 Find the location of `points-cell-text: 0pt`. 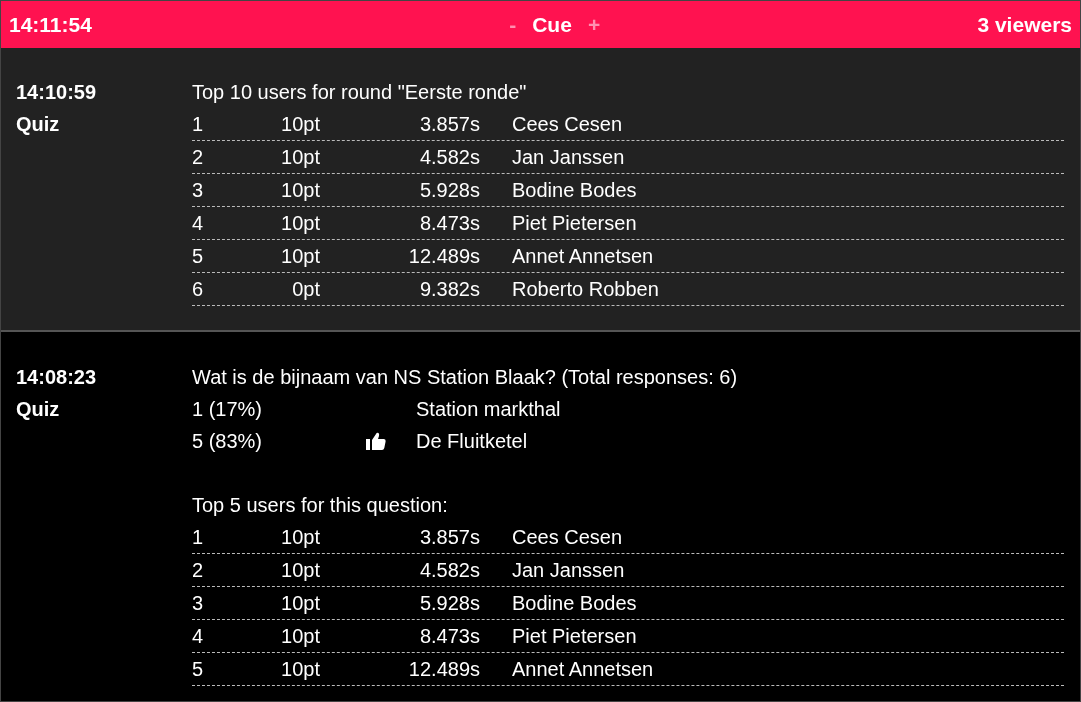

points-cell-text: 0pt is located at coordinates (305, 289).